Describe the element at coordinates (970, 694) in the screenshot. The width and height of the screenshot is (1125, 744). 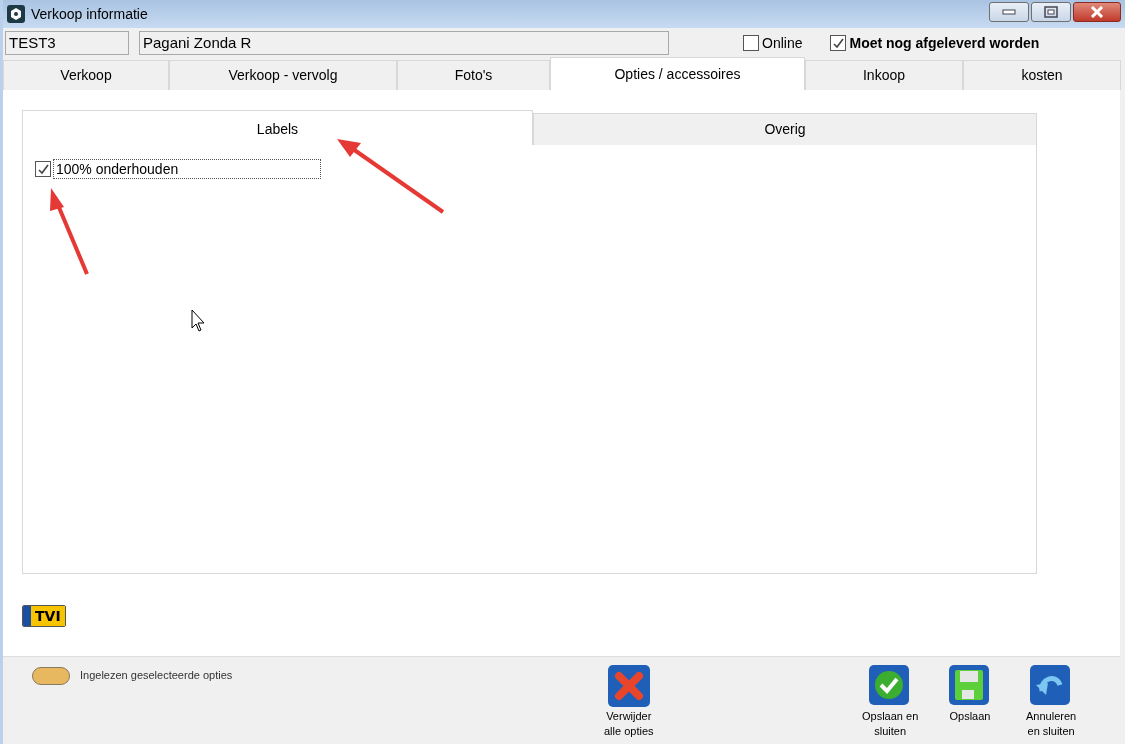
I see `save-button: Opslaan` at that location.